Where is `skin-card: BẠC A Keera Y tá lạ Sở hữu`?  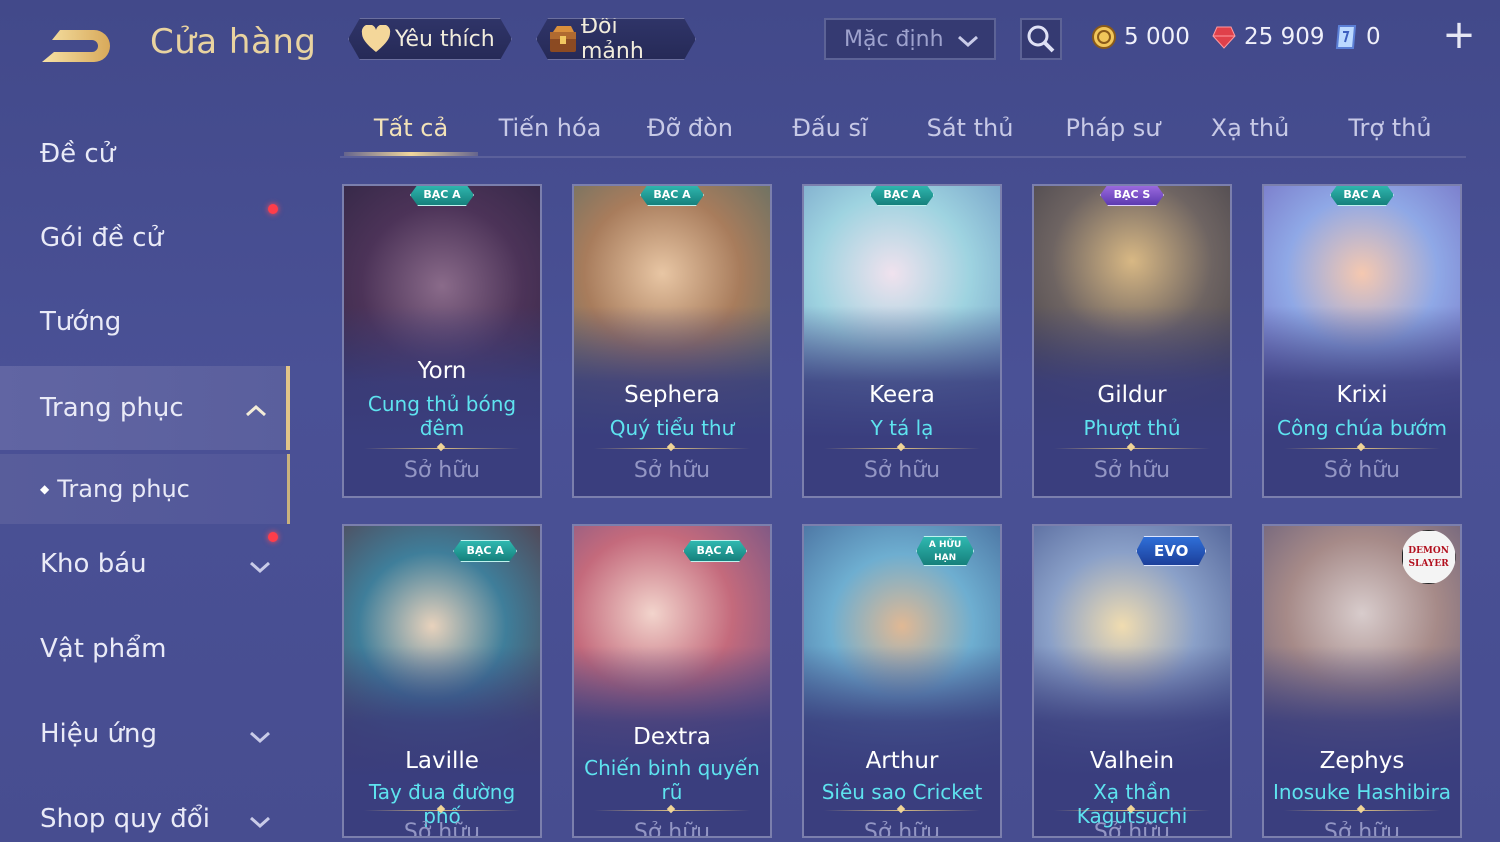 skin-card: BẠC A Keera Y tá lạ Sở hữu is located at coordinates (902, 341).